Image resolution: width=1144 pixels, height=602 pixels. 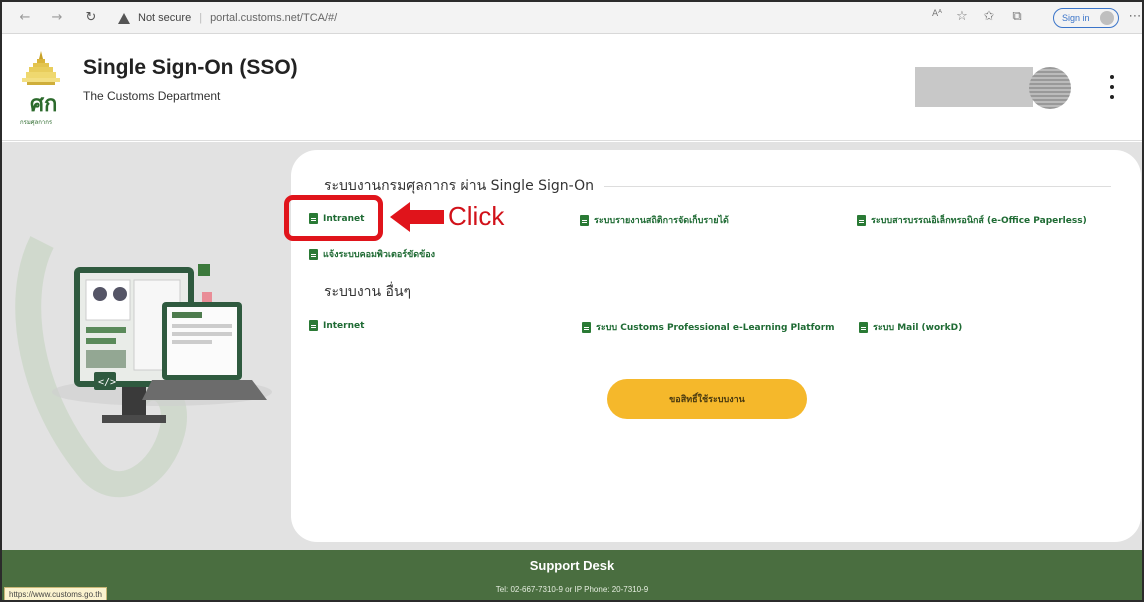 I want to click on other-section-title-text: ระบบงาน อื่นๆ, so click(x=368, y=292).